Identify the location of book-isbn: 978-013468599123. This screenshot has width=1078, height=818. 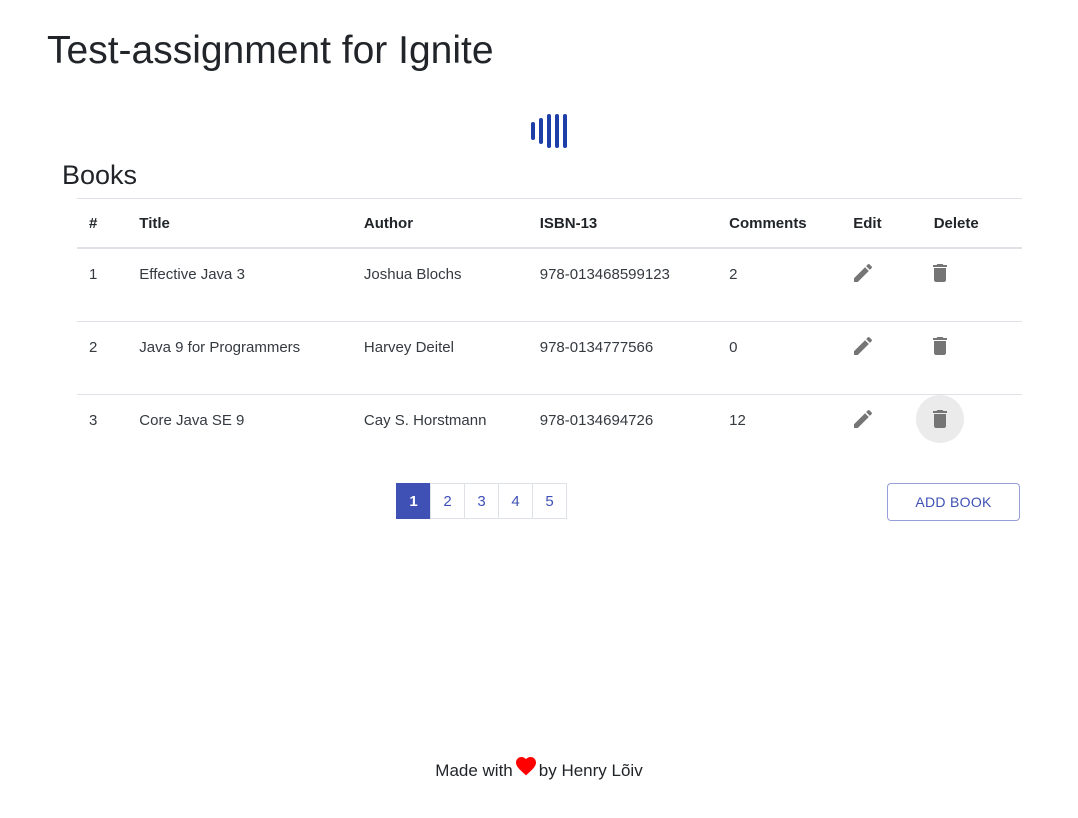
(604, 274).